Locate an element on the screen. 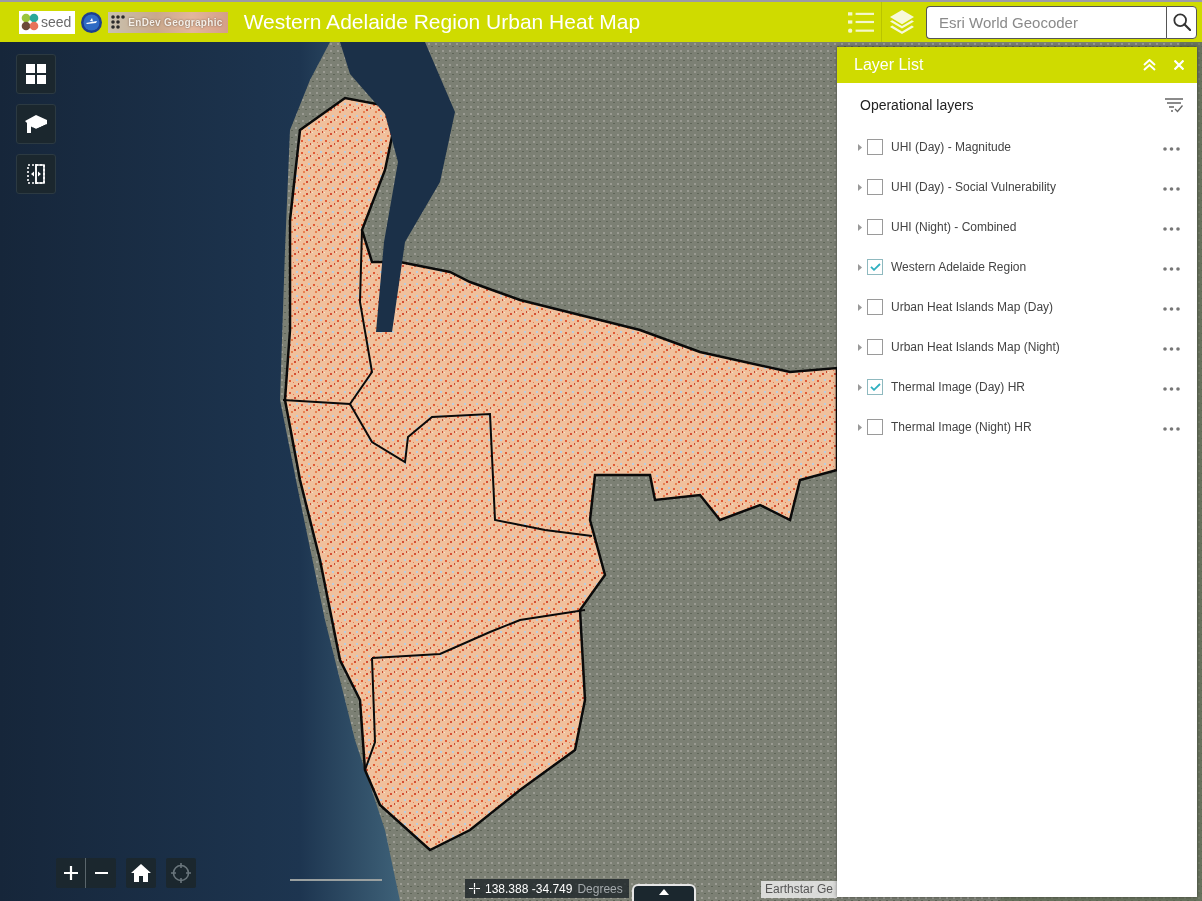 This screenshot has height=901, width=1202. list-icon is located at coordinates (861, 22).